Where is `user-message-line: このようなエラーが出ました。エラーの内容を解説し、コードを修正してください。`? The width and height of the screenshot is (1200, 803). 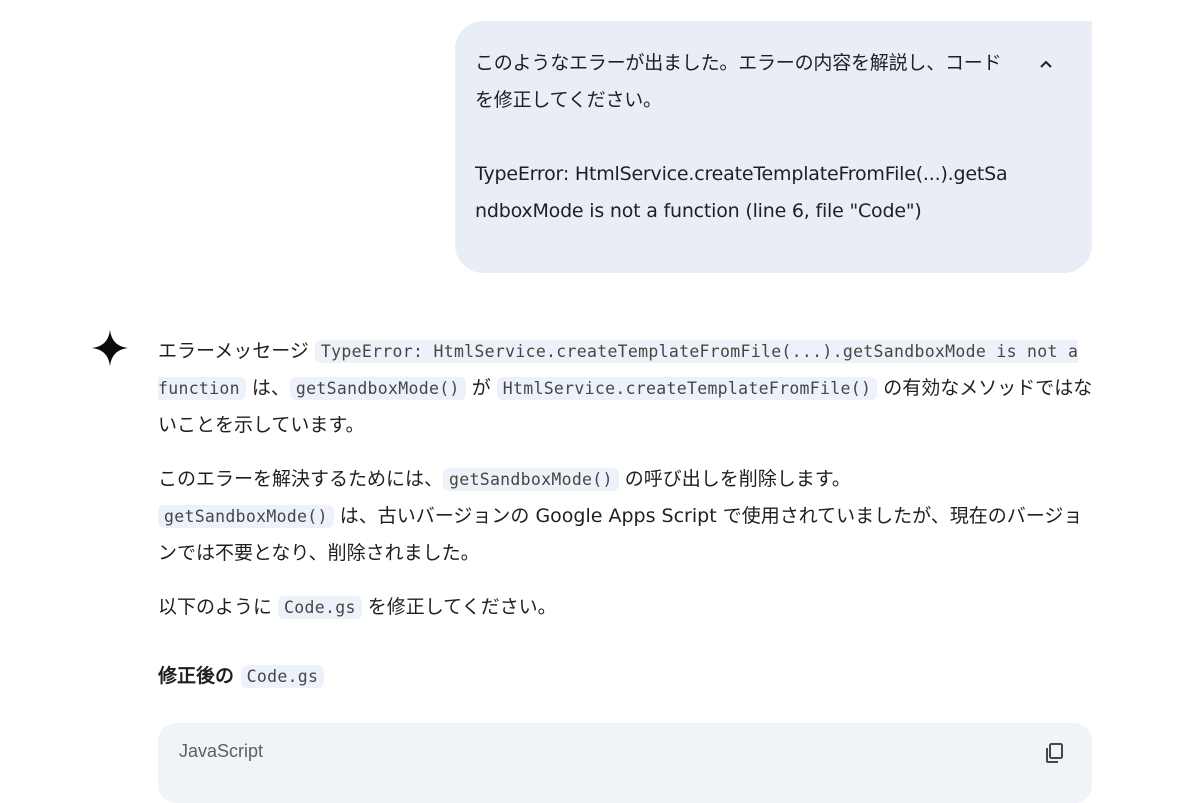
user-message-line: このようなエラーが出ました。エラーの内容を解説し、コードを修正してください。 is located at coordinates (738, 81).